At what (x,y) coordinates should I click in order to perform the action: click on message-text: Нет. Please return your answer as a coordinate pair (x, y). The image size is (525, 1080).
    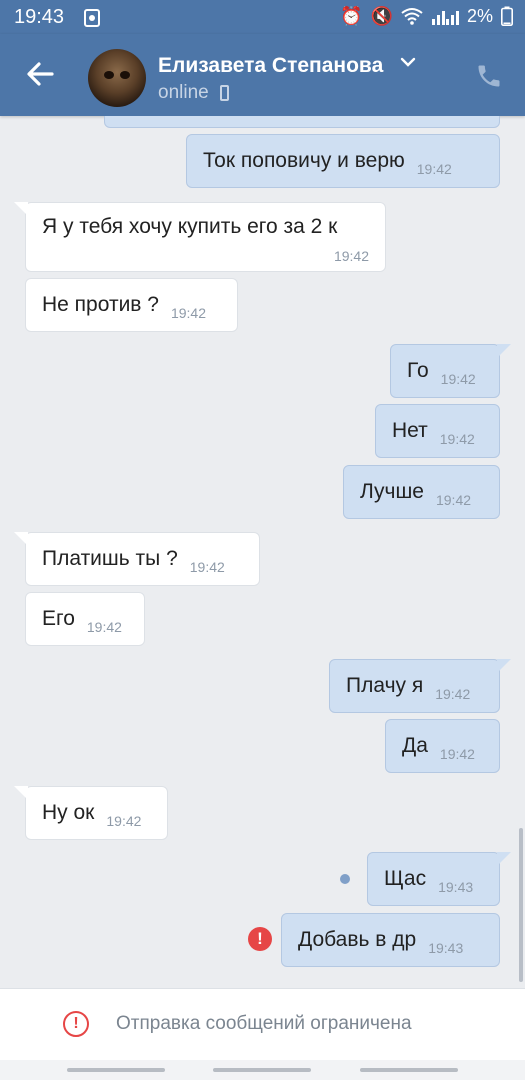
    Looking at the image, I should click on (410, 430).